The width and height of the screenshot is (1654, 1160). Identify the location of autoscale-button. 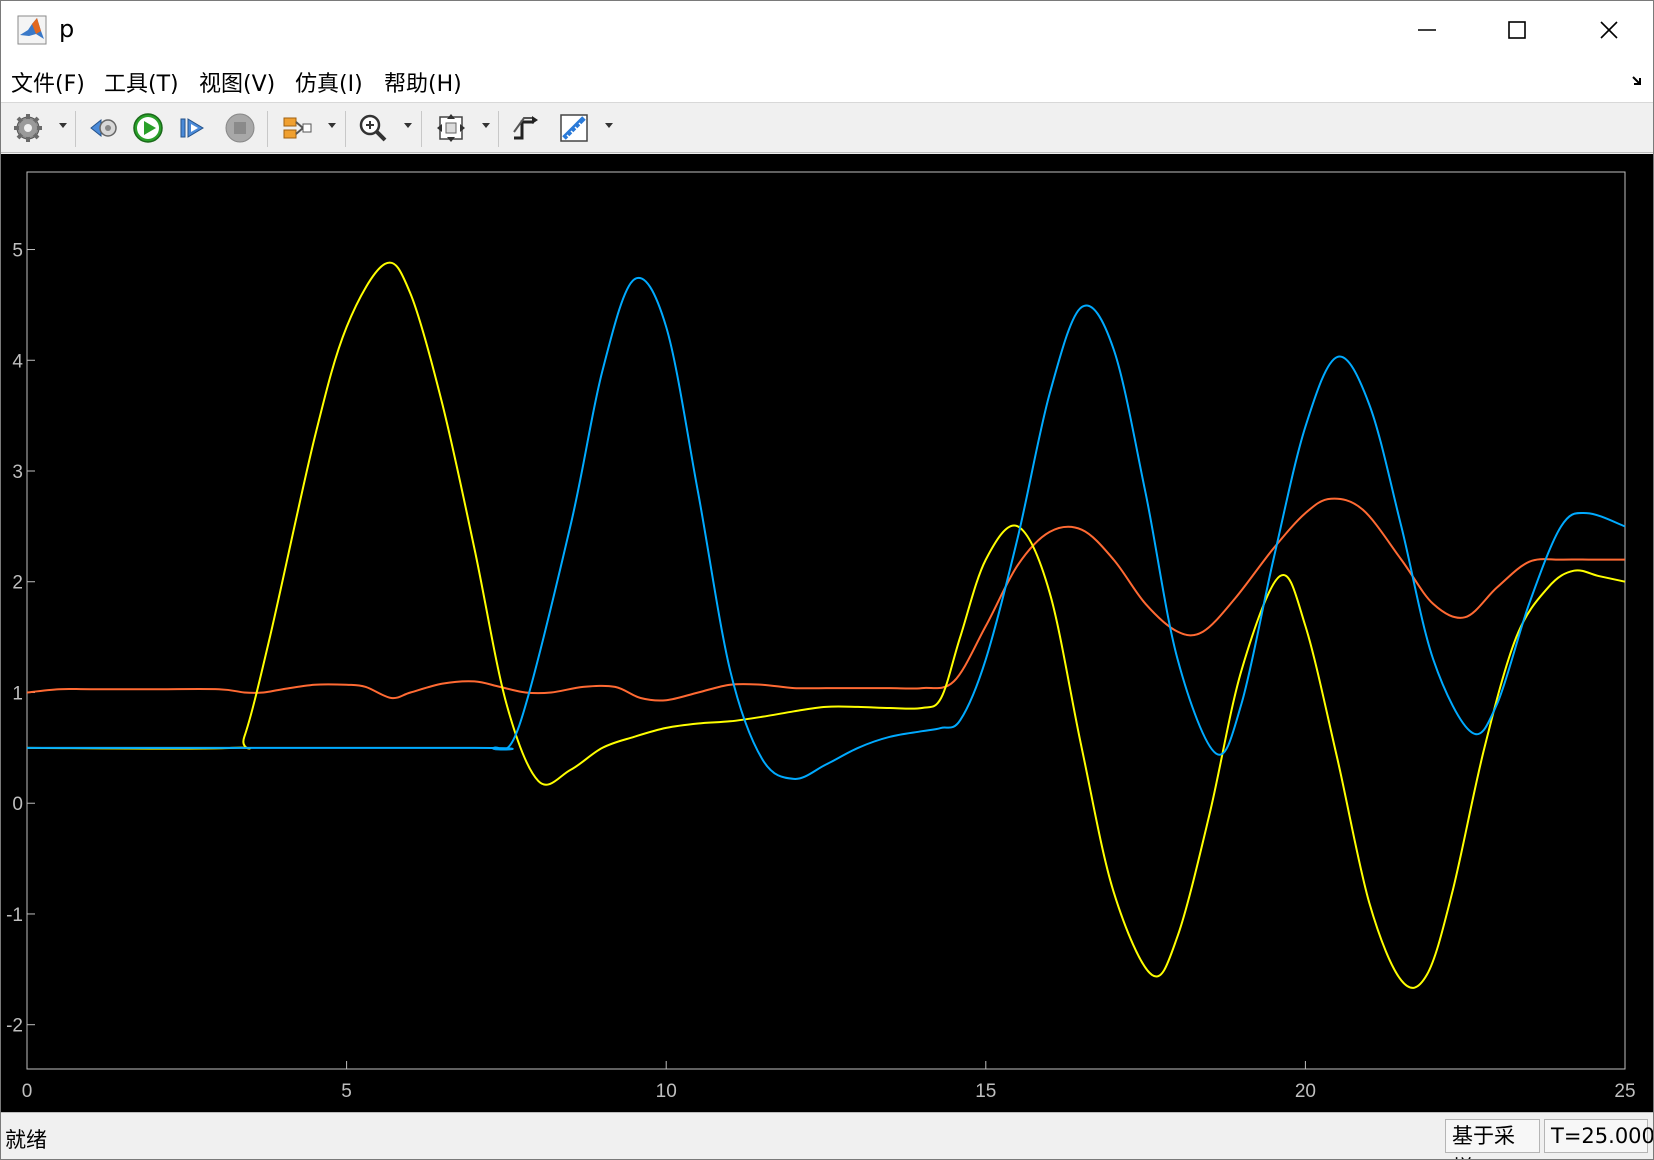
(451, 128).